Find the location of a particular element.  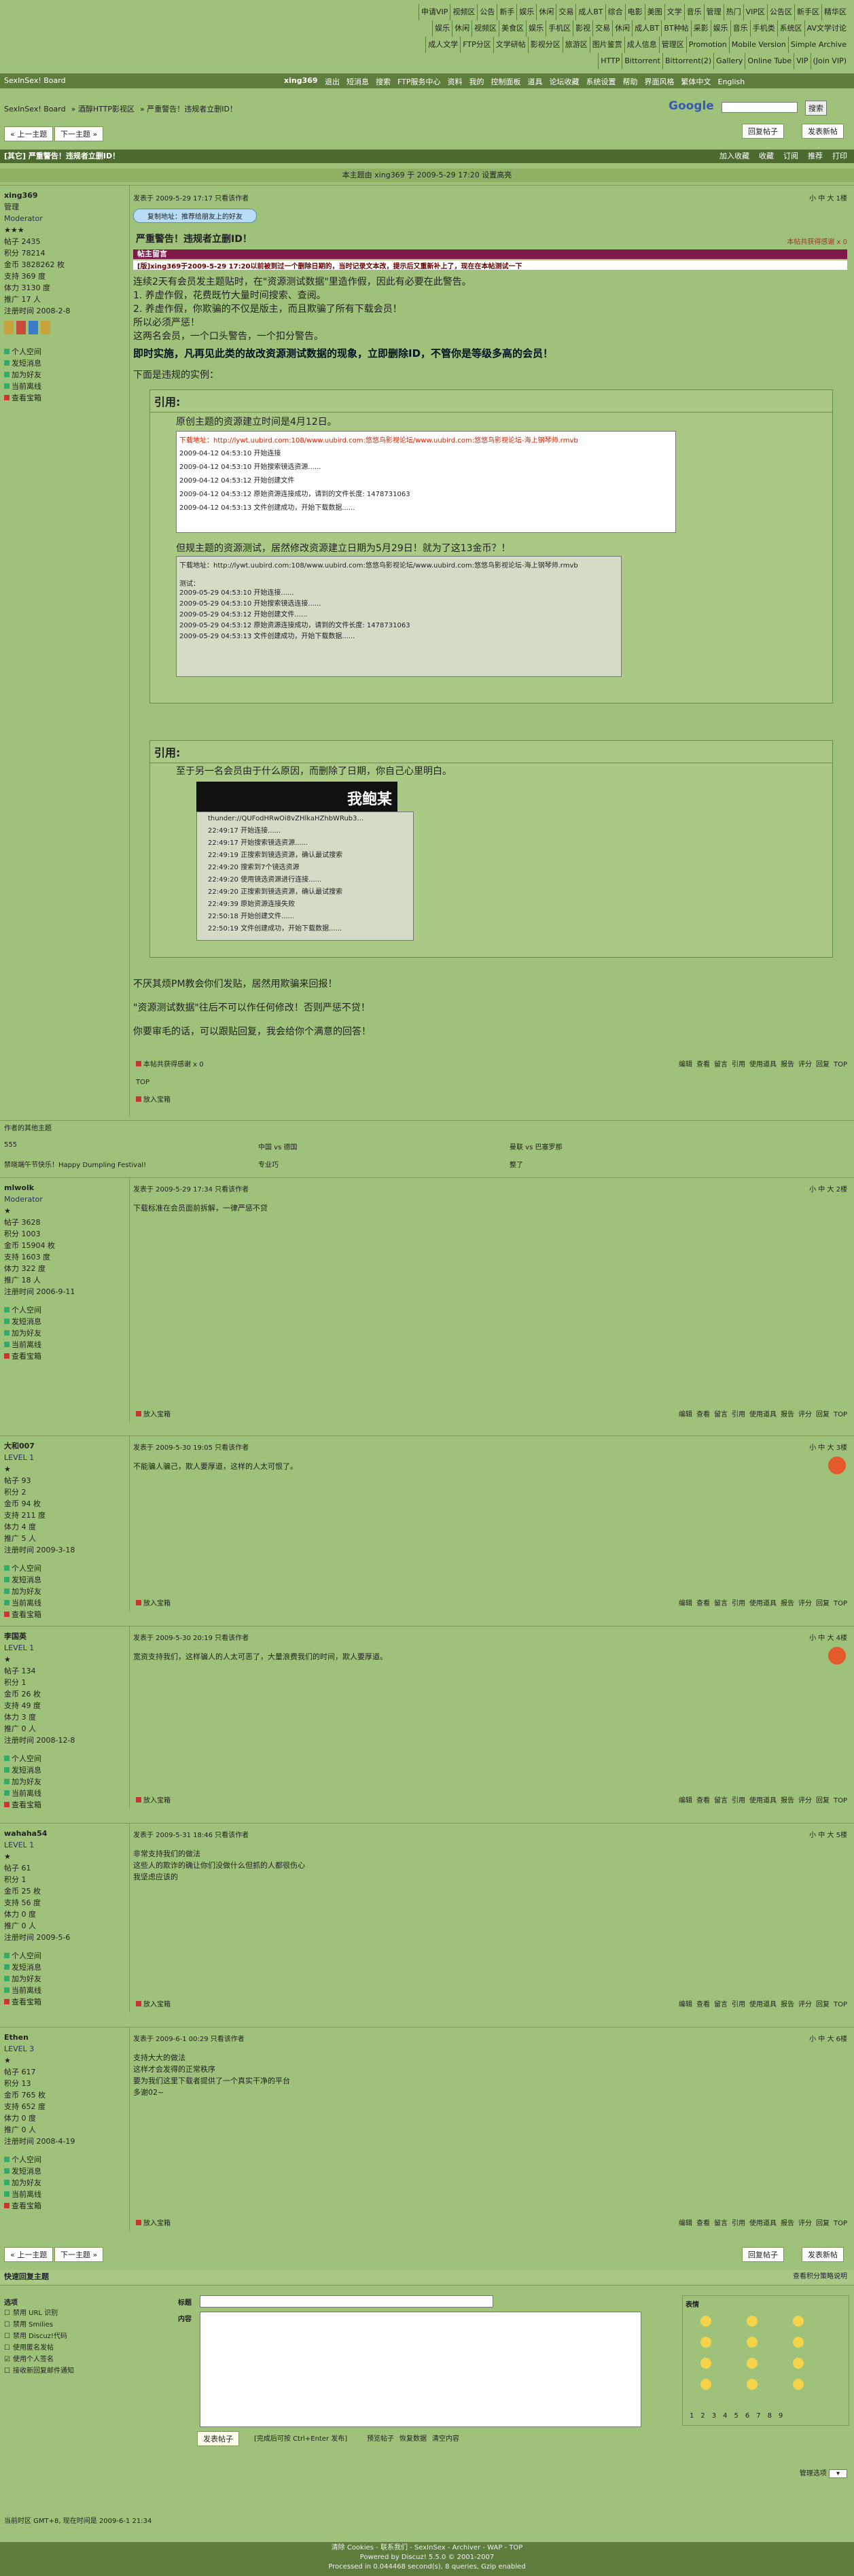

thread-tool: 加入收藏 is located at coordinates (734, 156).